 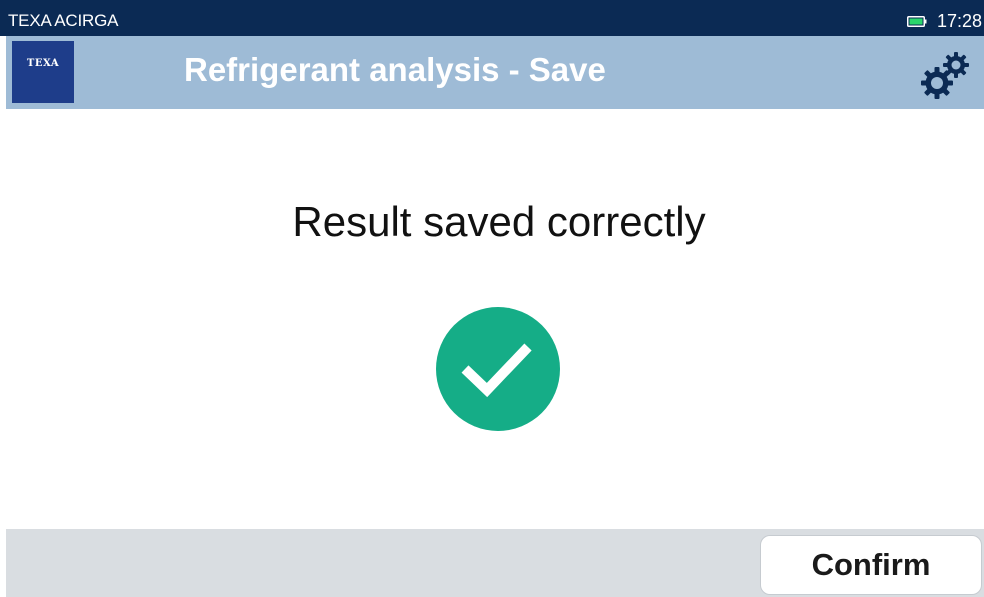 I want to click on result-message: Result saved correctly, so click(x=499, y=221).